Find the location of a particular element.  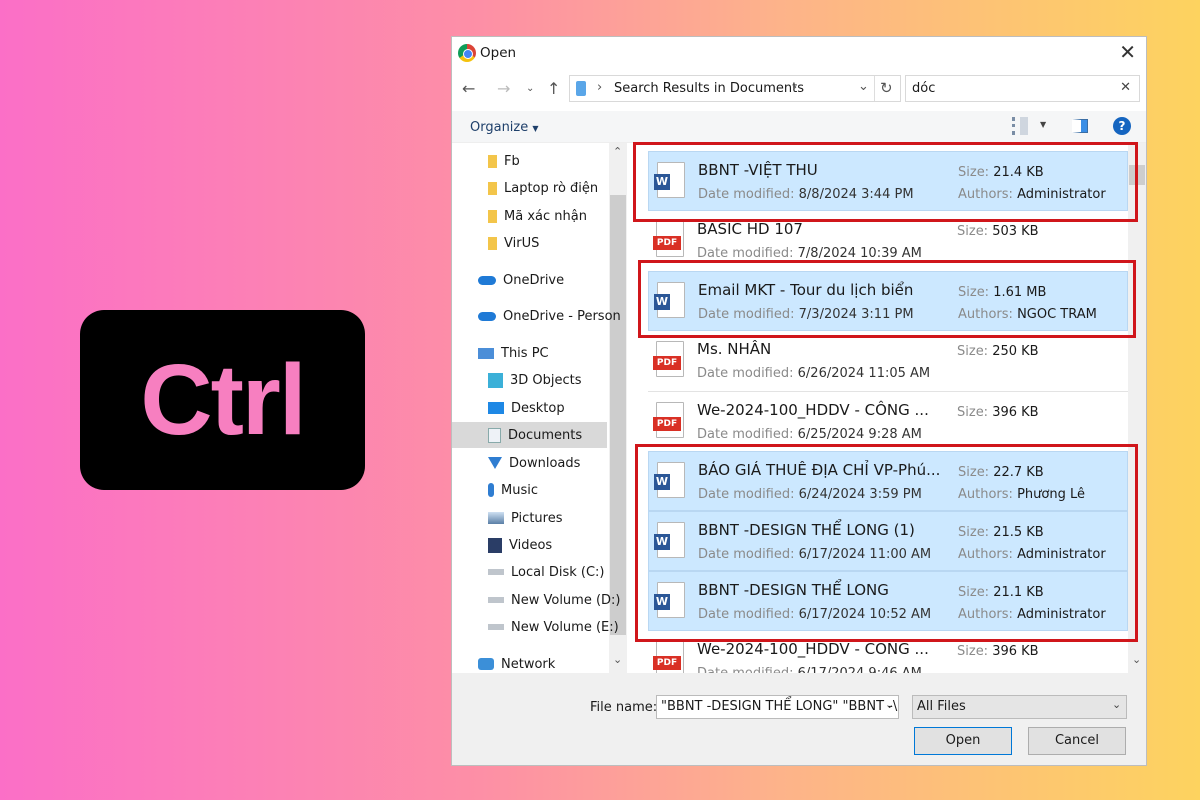

sidebar-item-documents: Documents is located at coordinates (529, 435).